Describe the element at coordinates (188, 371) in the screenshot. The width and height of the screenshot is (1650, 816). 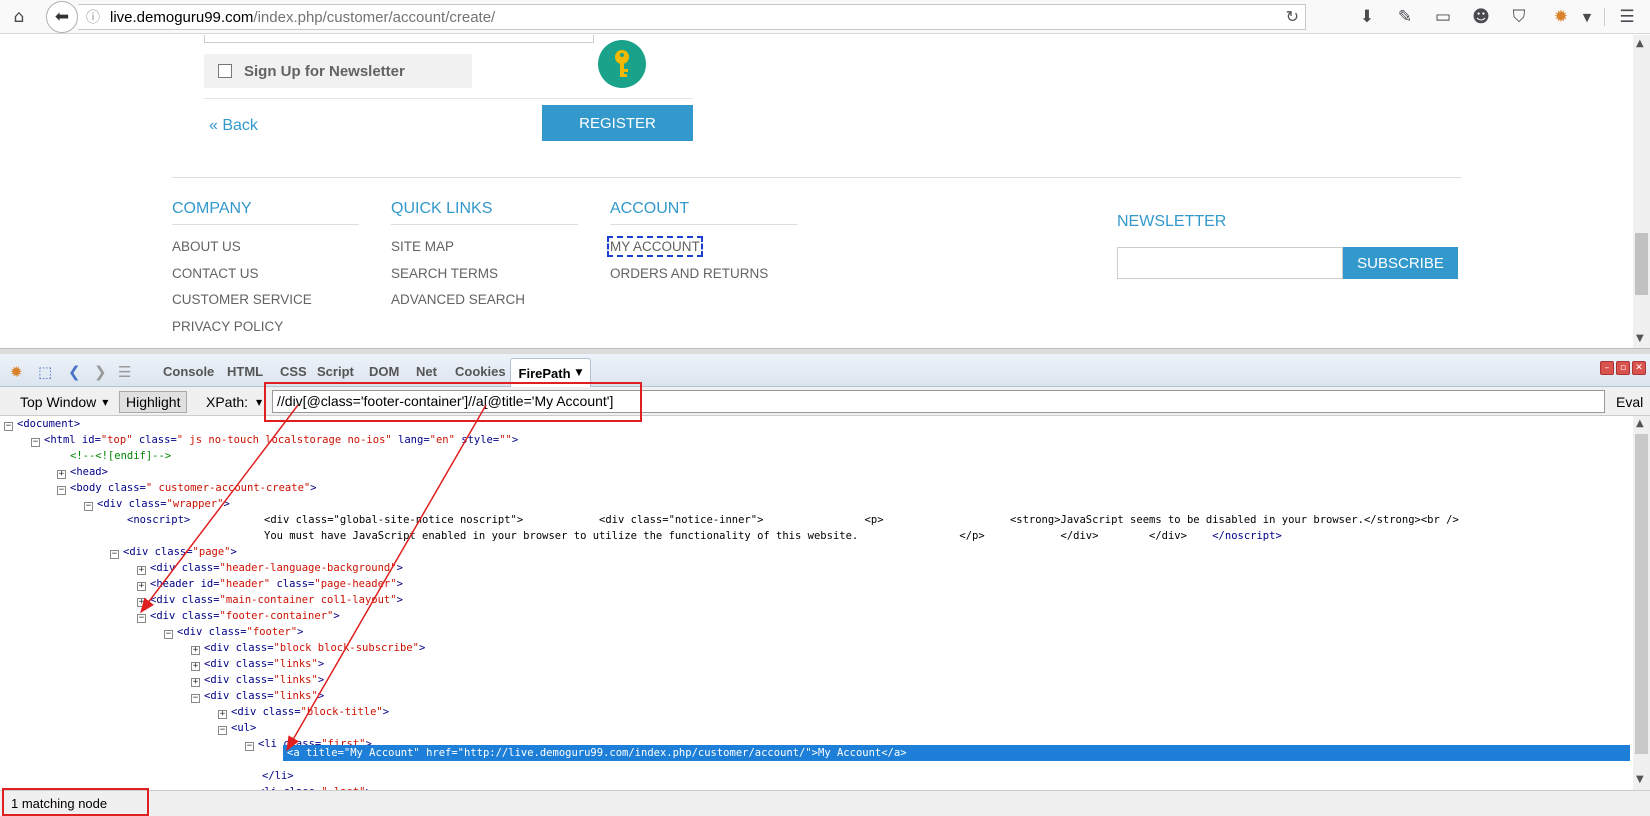
I see `tab-console: Console` at that location.